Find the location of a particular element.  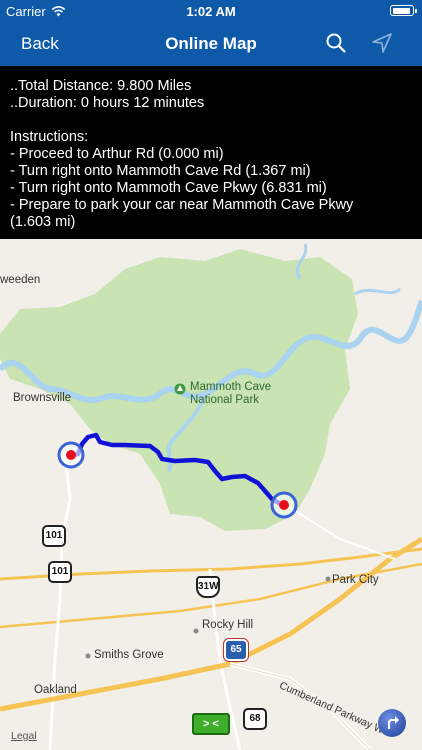

interstate-65-shield: 65 is located at coordinates (236, 650).